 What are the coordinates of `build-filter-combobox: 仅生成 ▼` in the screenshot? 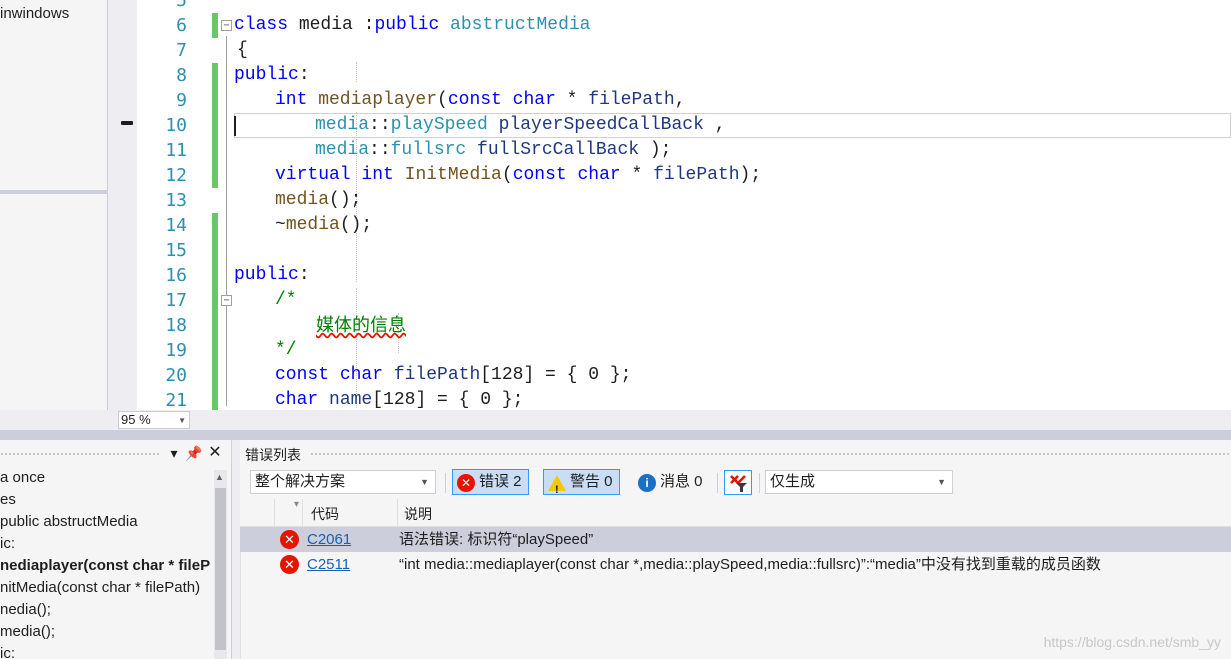 It's located at (859, 482).